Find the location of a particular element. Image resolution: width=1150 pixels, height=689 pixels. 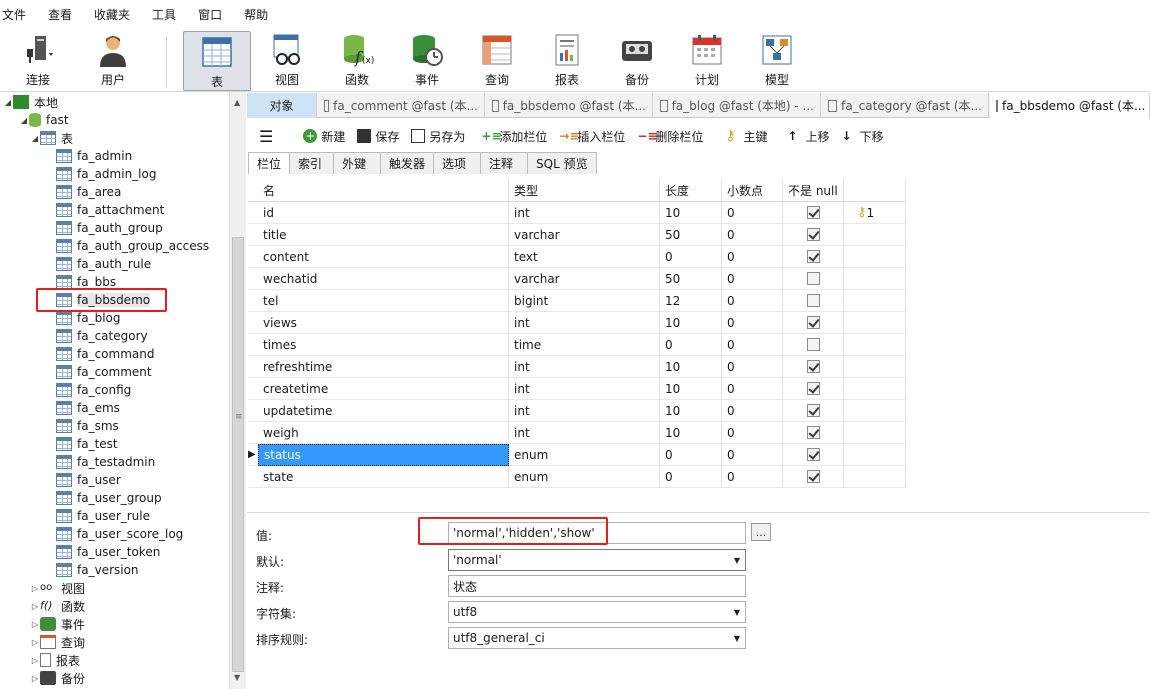

table-row: updatetime int 10 0 is located at coordinates (577, 411).